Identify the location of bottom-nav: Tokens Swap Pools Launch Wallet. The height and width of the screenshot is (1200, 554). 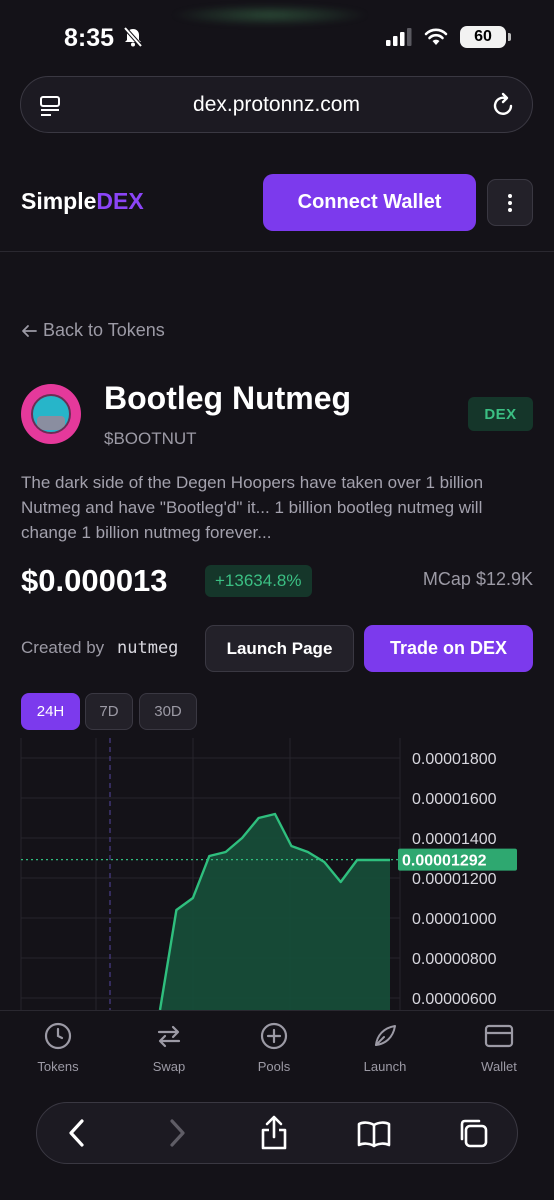
(277, 1047).